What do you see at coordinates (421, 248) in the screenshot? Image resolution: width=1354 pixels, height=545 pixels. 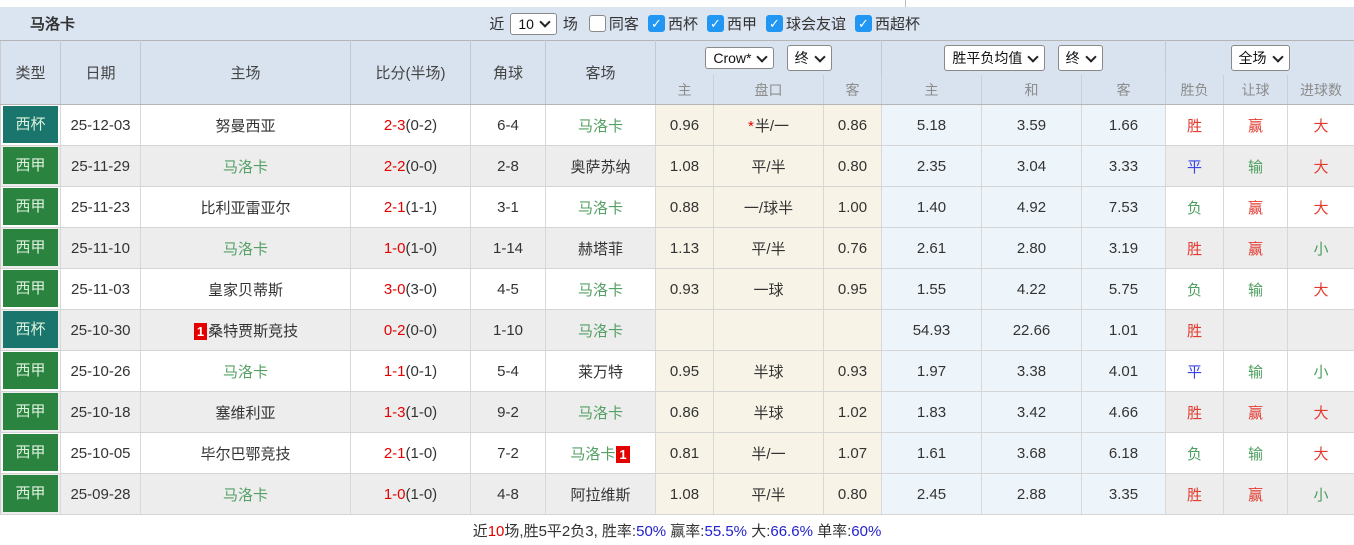 I see `half-score: (1-0)` at bounding box center [421, 248].